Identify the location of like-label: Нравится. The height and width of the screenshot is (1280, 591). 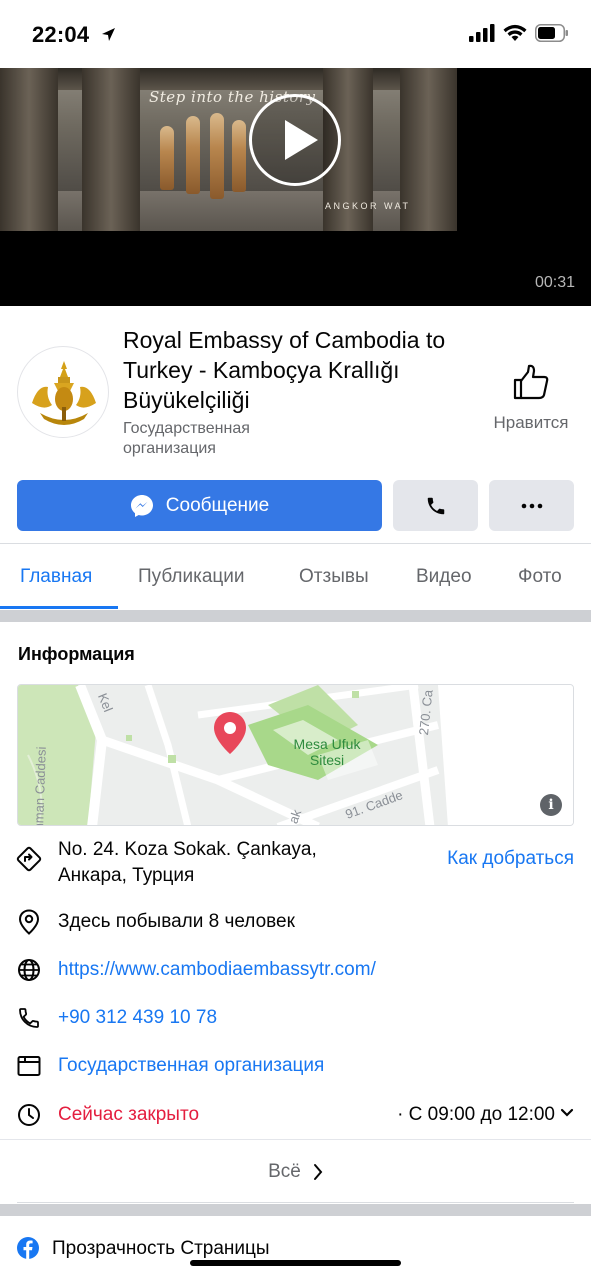
(531, 422).